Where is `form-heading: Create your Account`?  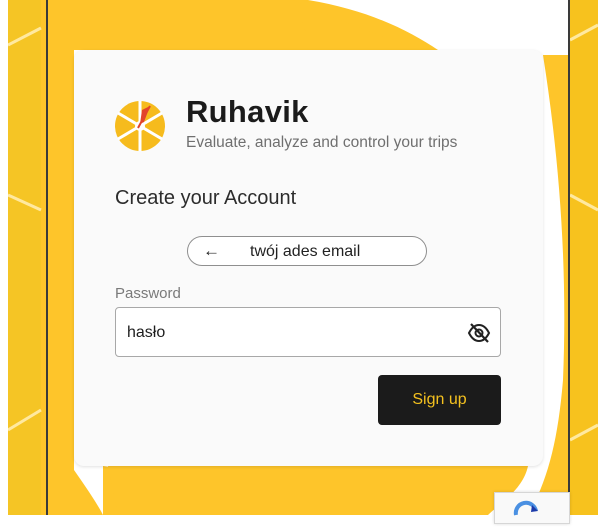
form-heading: Create your Account is located at coordinates (206, 198).